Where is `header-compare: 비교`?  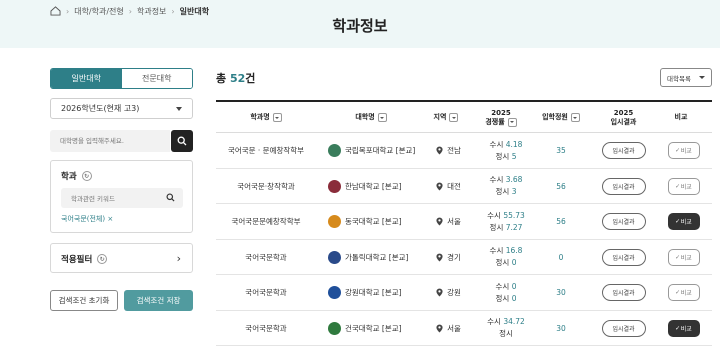
header-compare: 비교 is located at coordinates (681, 117).